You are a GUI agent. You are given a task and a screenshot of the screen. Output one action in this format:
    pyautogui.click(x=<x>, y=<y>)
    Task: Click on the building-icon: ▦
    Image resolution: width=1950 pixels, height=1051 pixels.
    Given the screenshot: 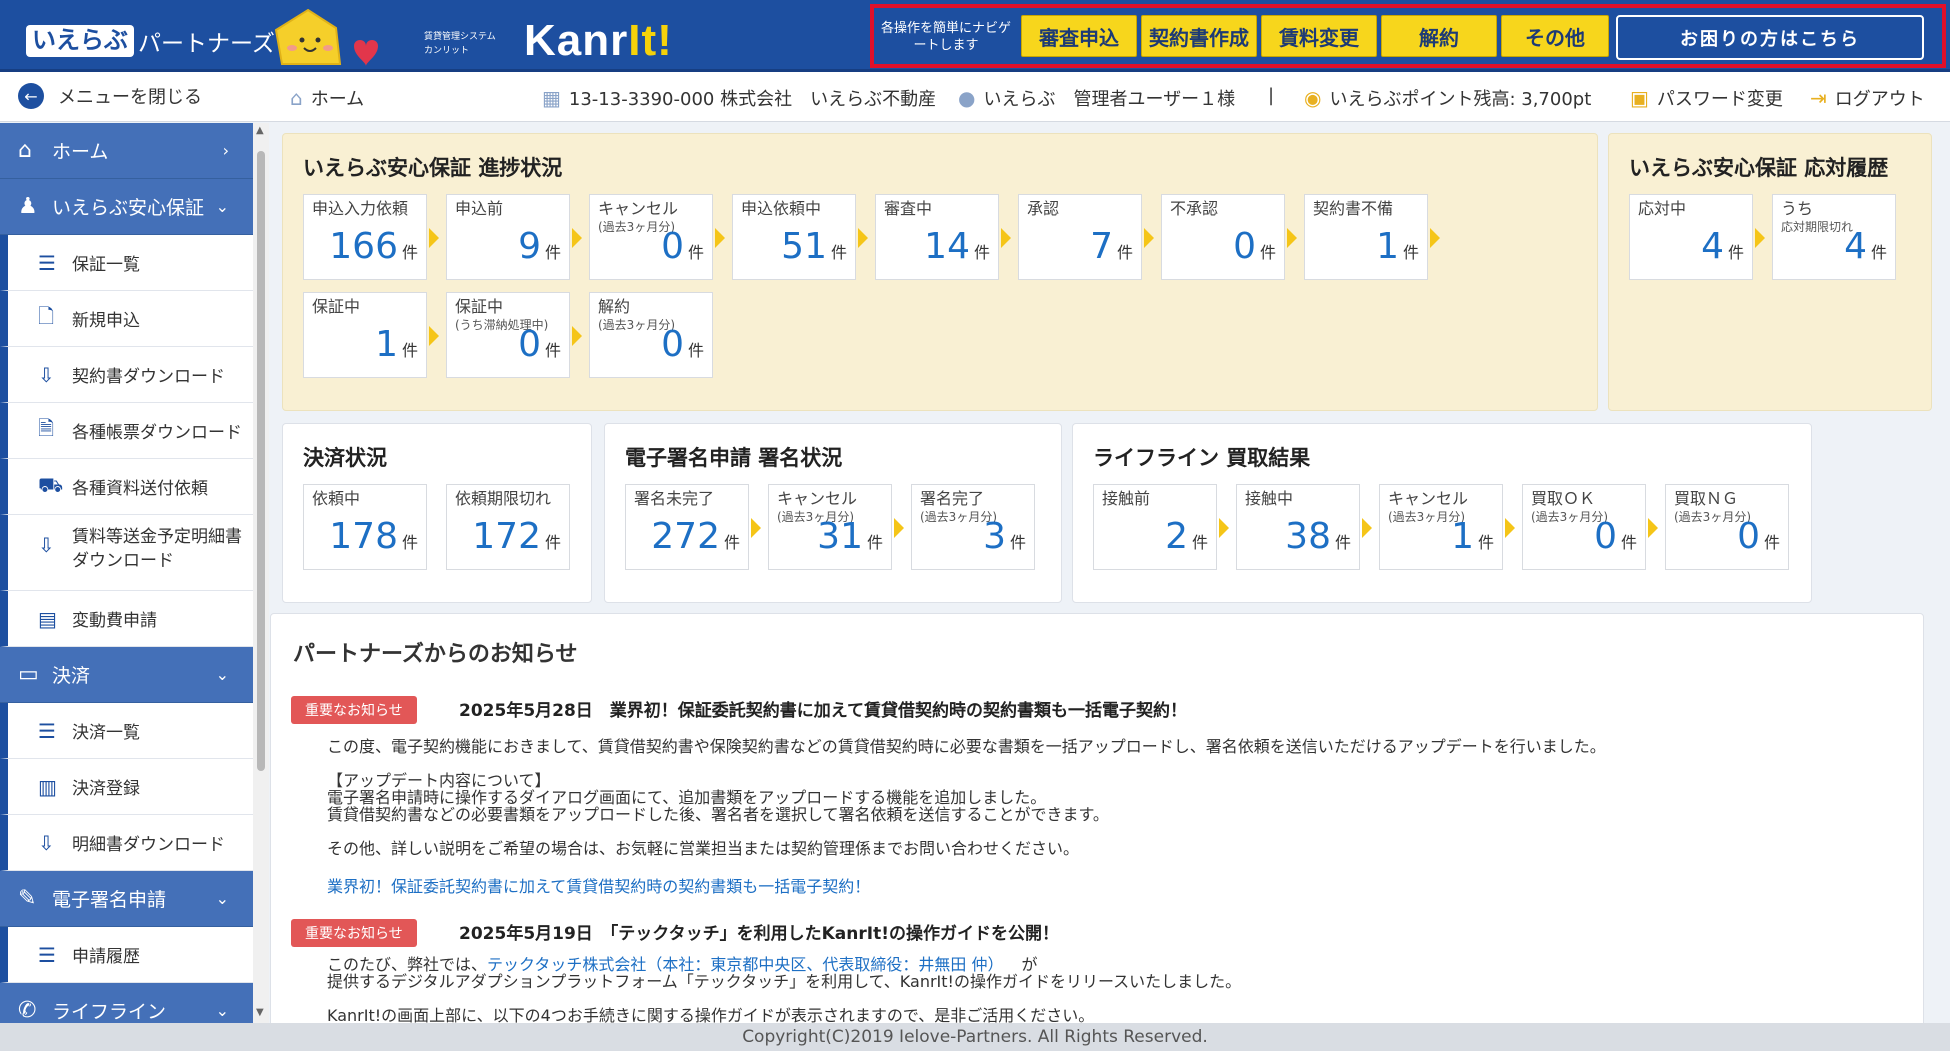 What is the action you would take?
    pyautogui.click(x=551, y=98)
    